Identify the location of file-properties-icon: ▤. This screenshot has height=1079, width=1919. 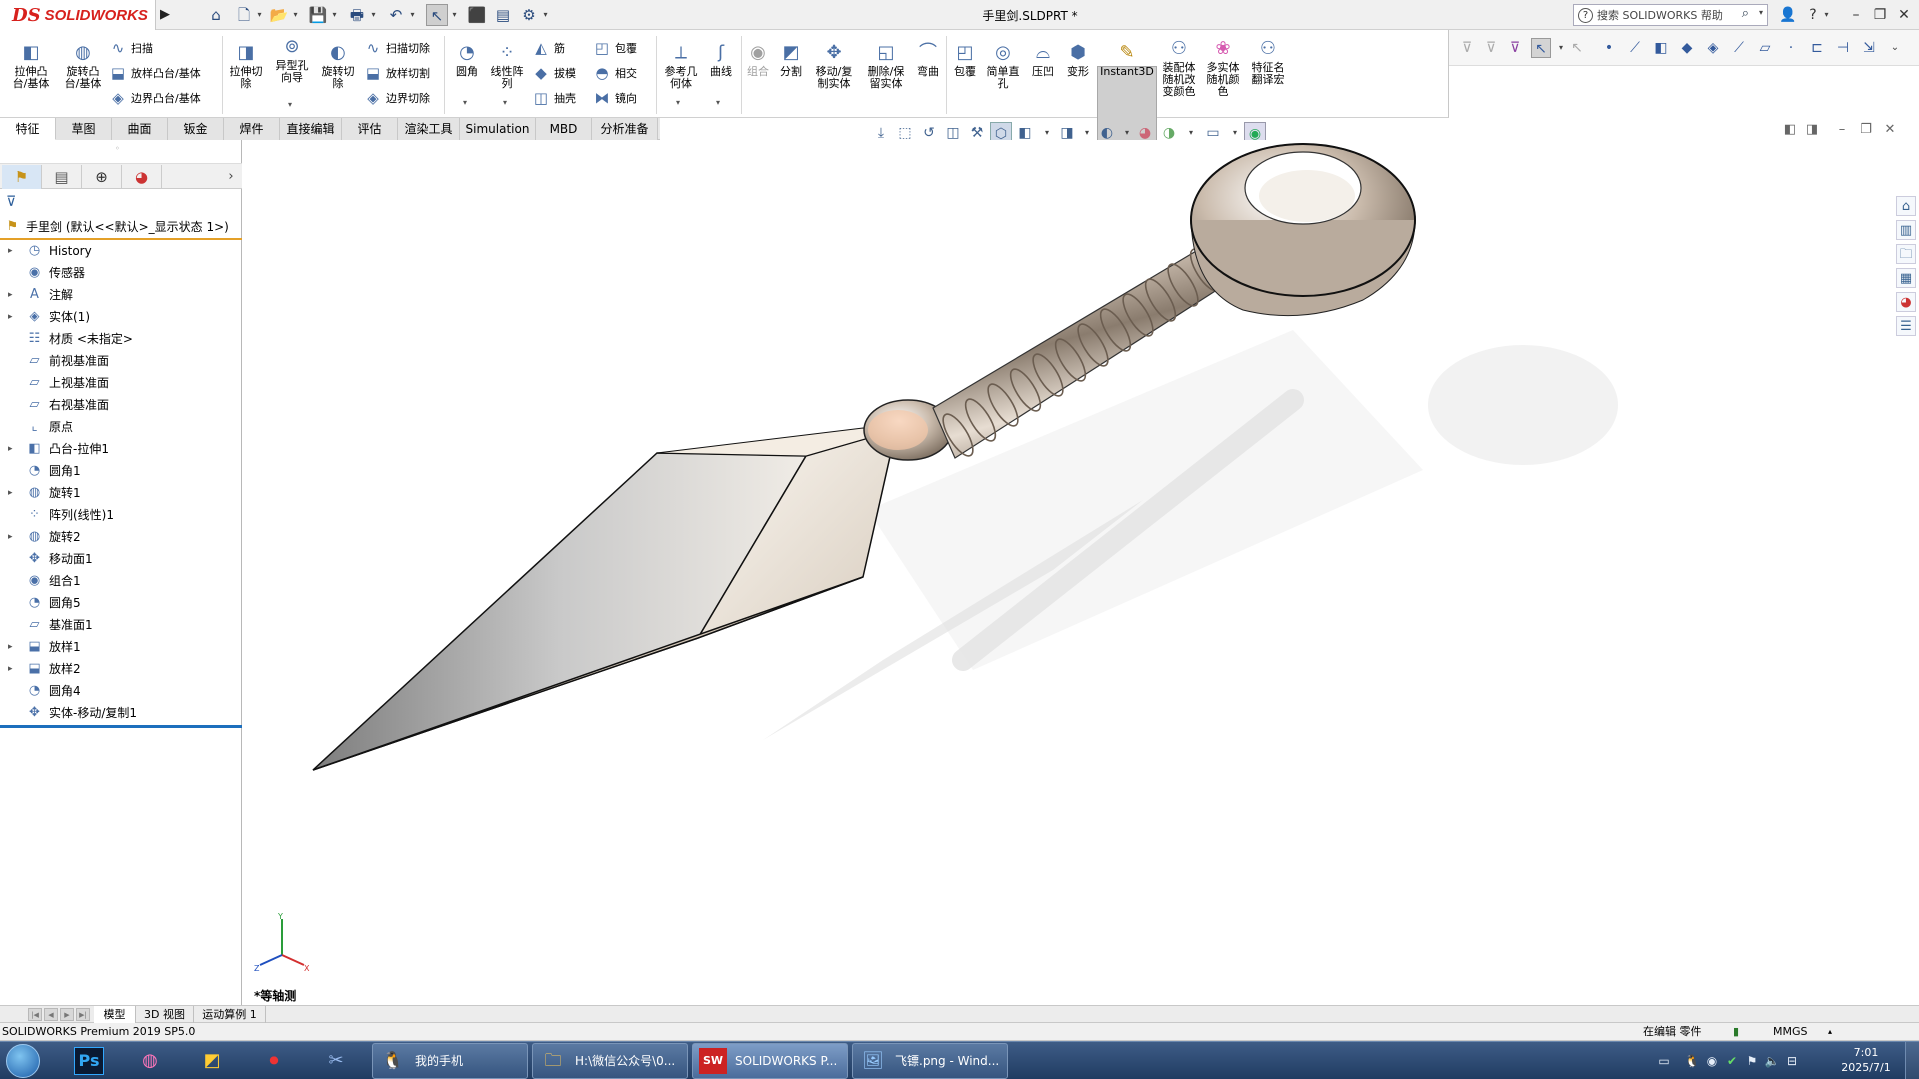
(503, 15).